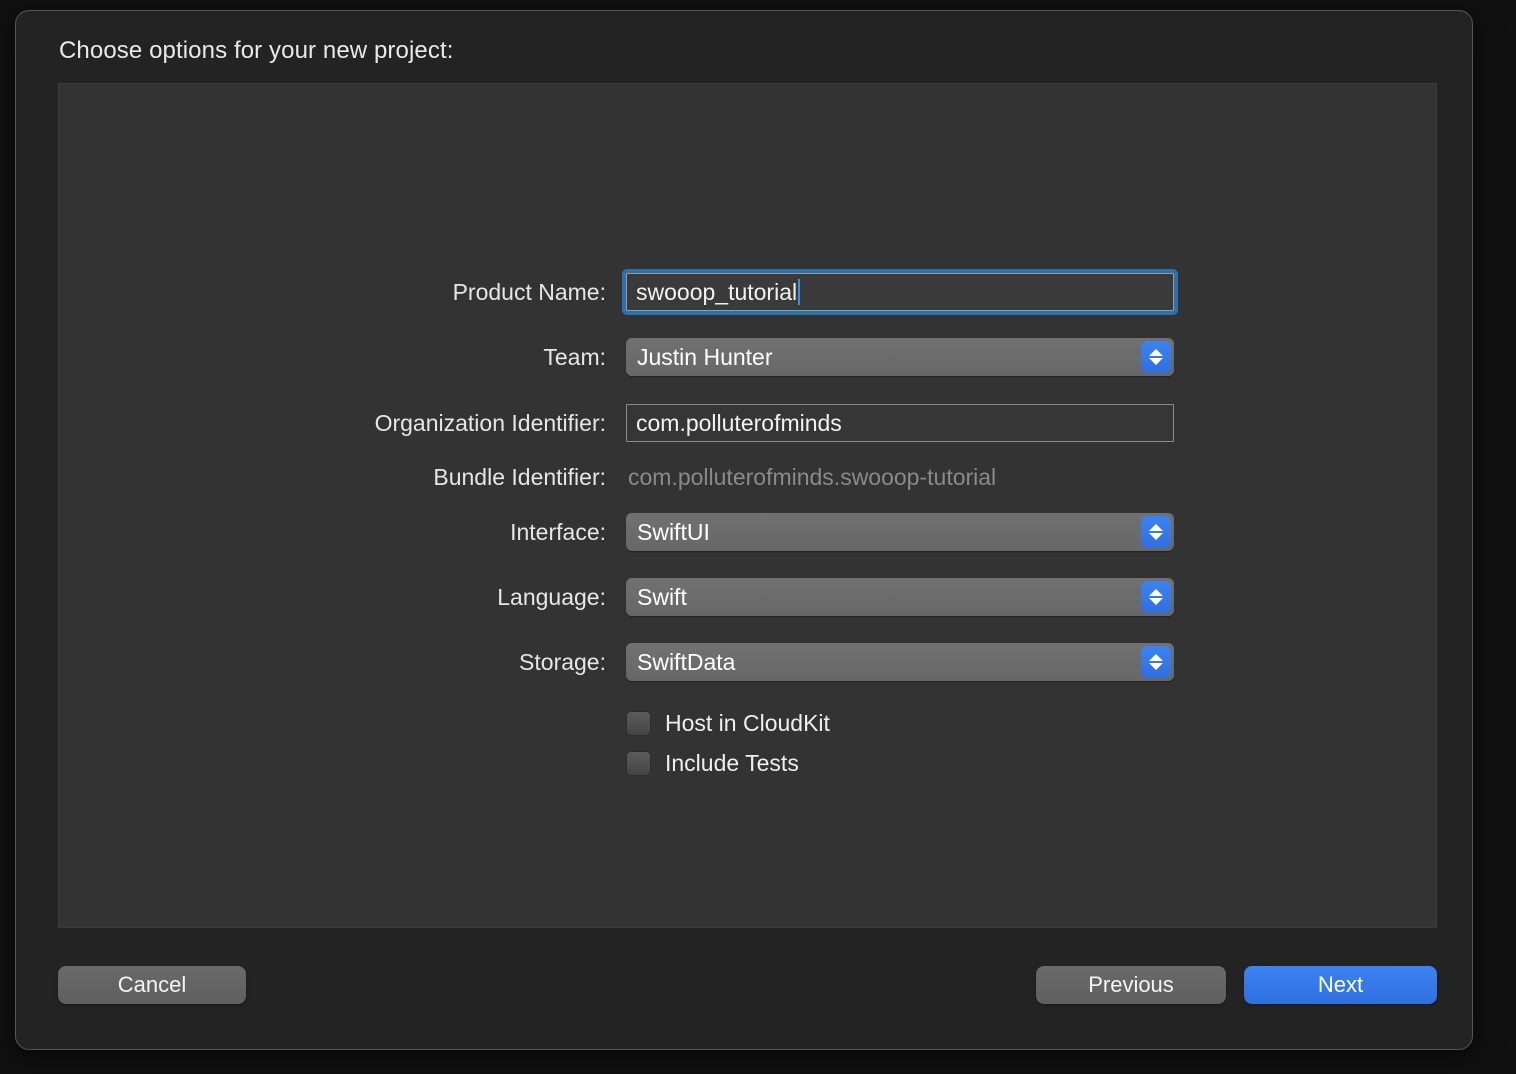 The width and height of the screenshot is (1516, 1074). I want to click on text-input-value: swooop_tutorial, so click(717, 291).